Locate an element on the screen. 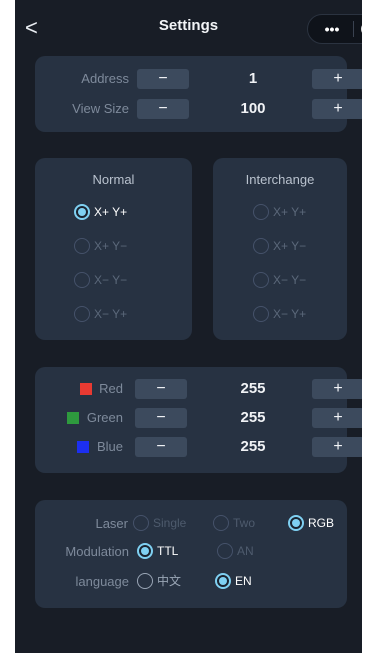 The width and height of the screenshot is (380, 653). blue-swatch is located at coordinates (83, 447).